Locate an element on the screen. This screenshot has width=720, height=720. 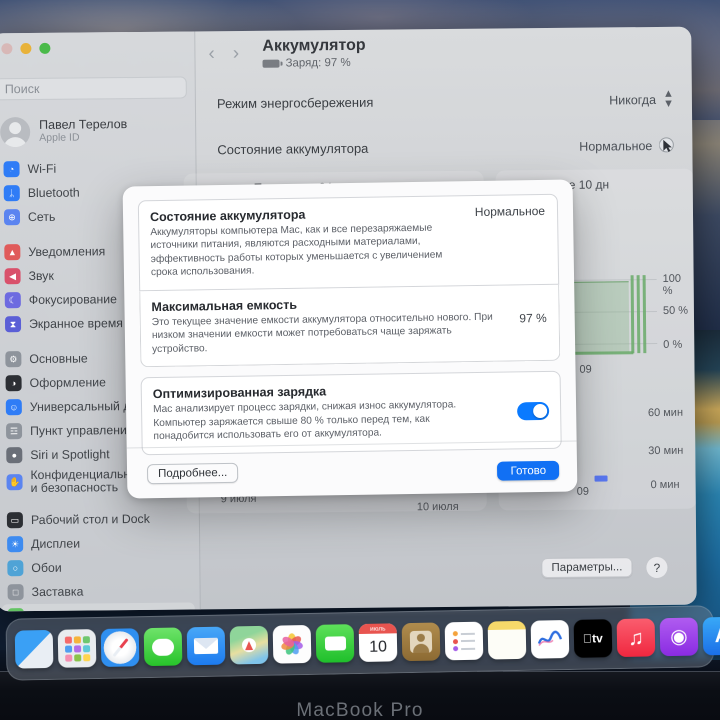
search-placeholder: Поиск is located at coordinates (22, 89).